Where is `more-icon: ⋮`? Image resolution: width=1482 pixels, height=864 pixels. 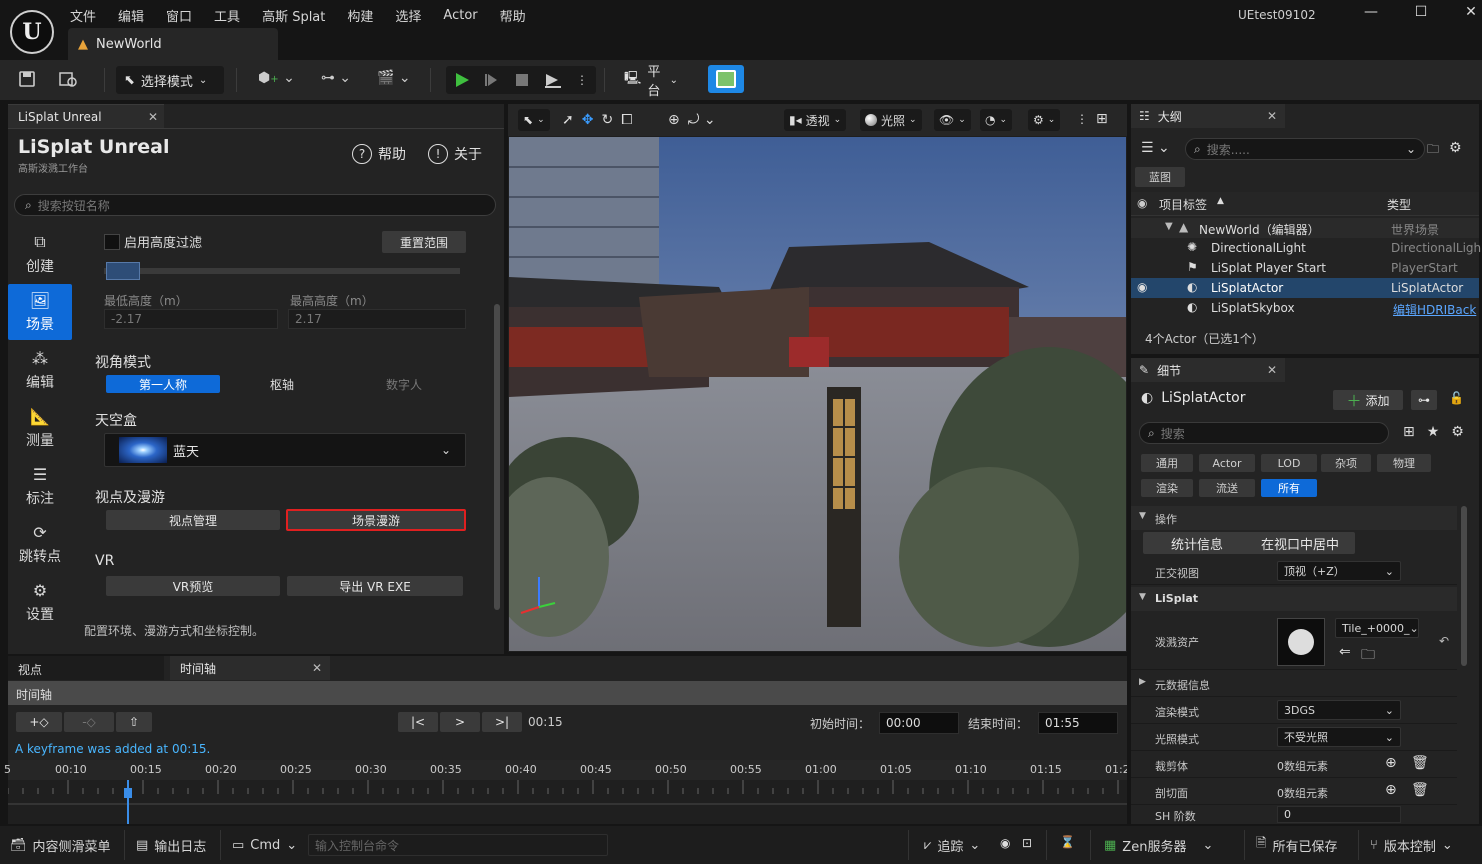
more-icon: ⋮ is located at coordinates (582, 80).